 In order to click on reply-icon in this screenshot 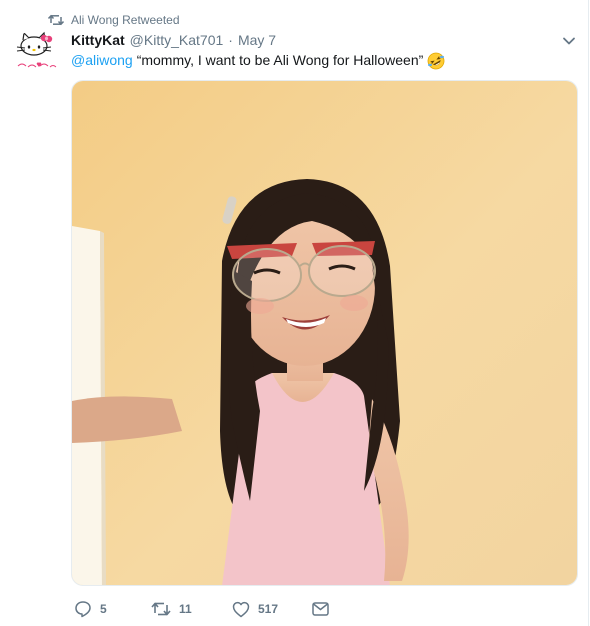, I will do `click(83, 609)`.